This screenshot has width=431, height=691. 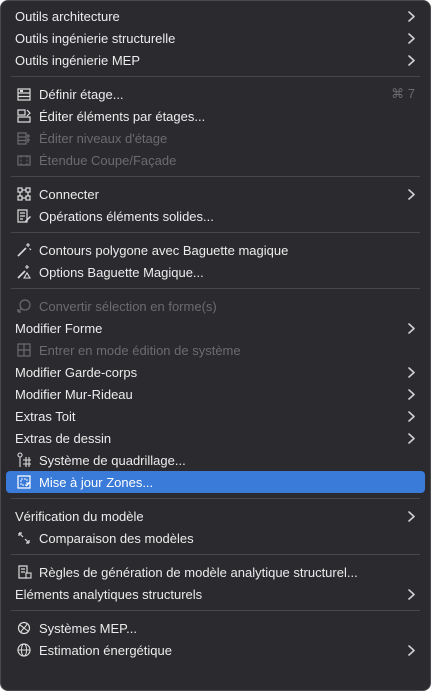 What do you see at coordinates (77, 60) in the screenshot?
I see `menu-item-label: Outils ingénierie MEP` at bounding box center [77, 60].